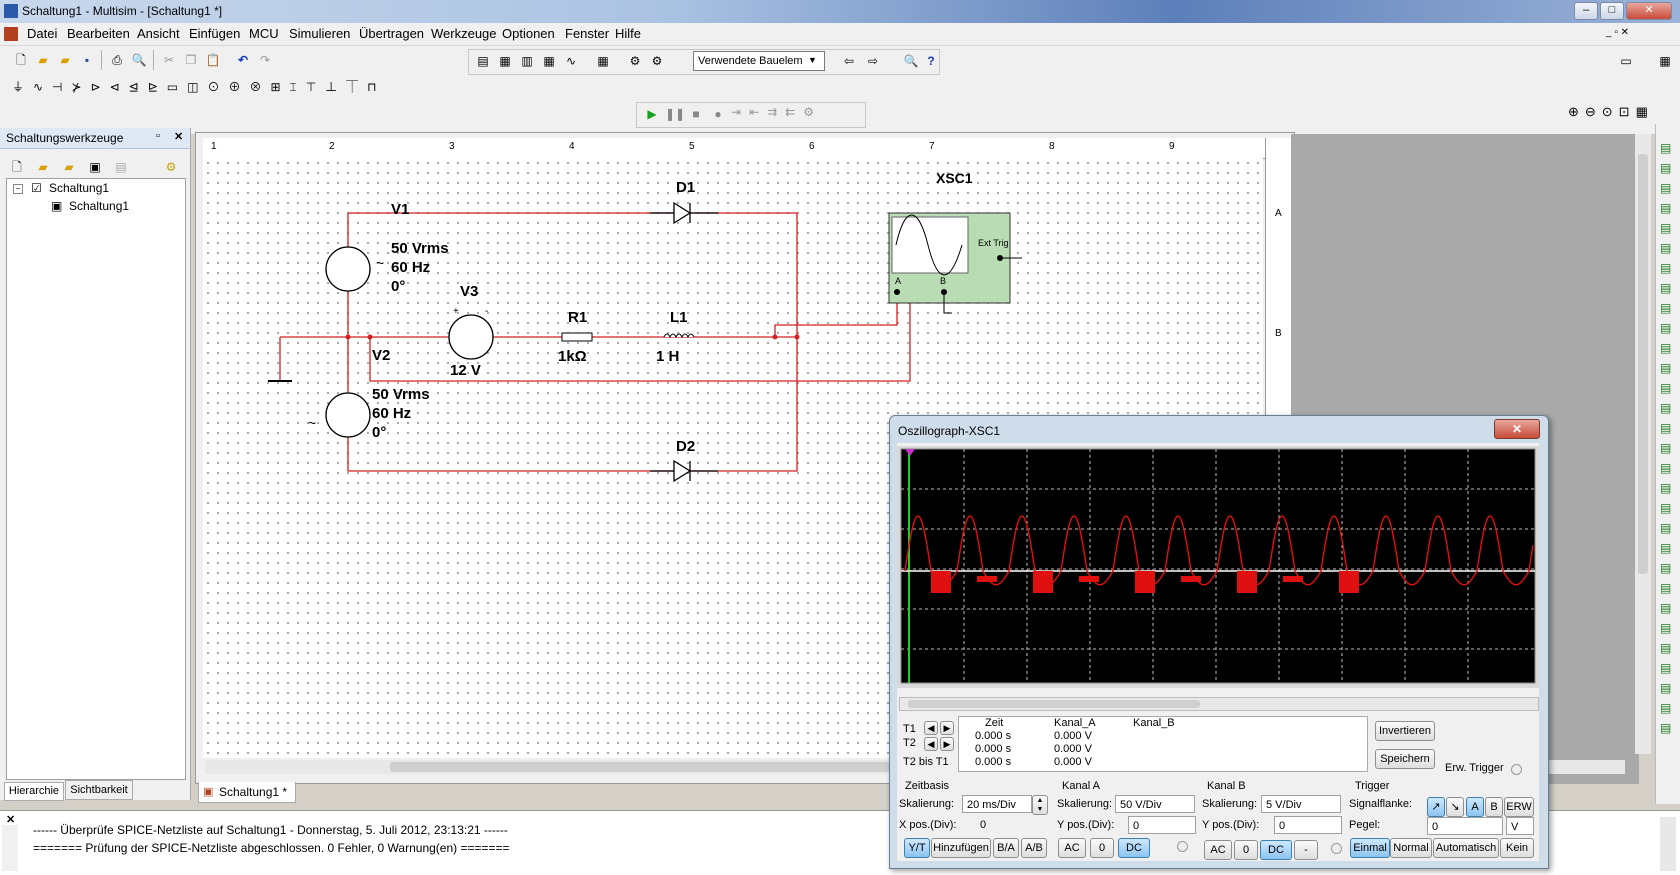 The width and height of the screenshot is (1680, 875). Describe the element at coordinates (400, 209) in the screenshot. I see `v1-name: V1` at that location.